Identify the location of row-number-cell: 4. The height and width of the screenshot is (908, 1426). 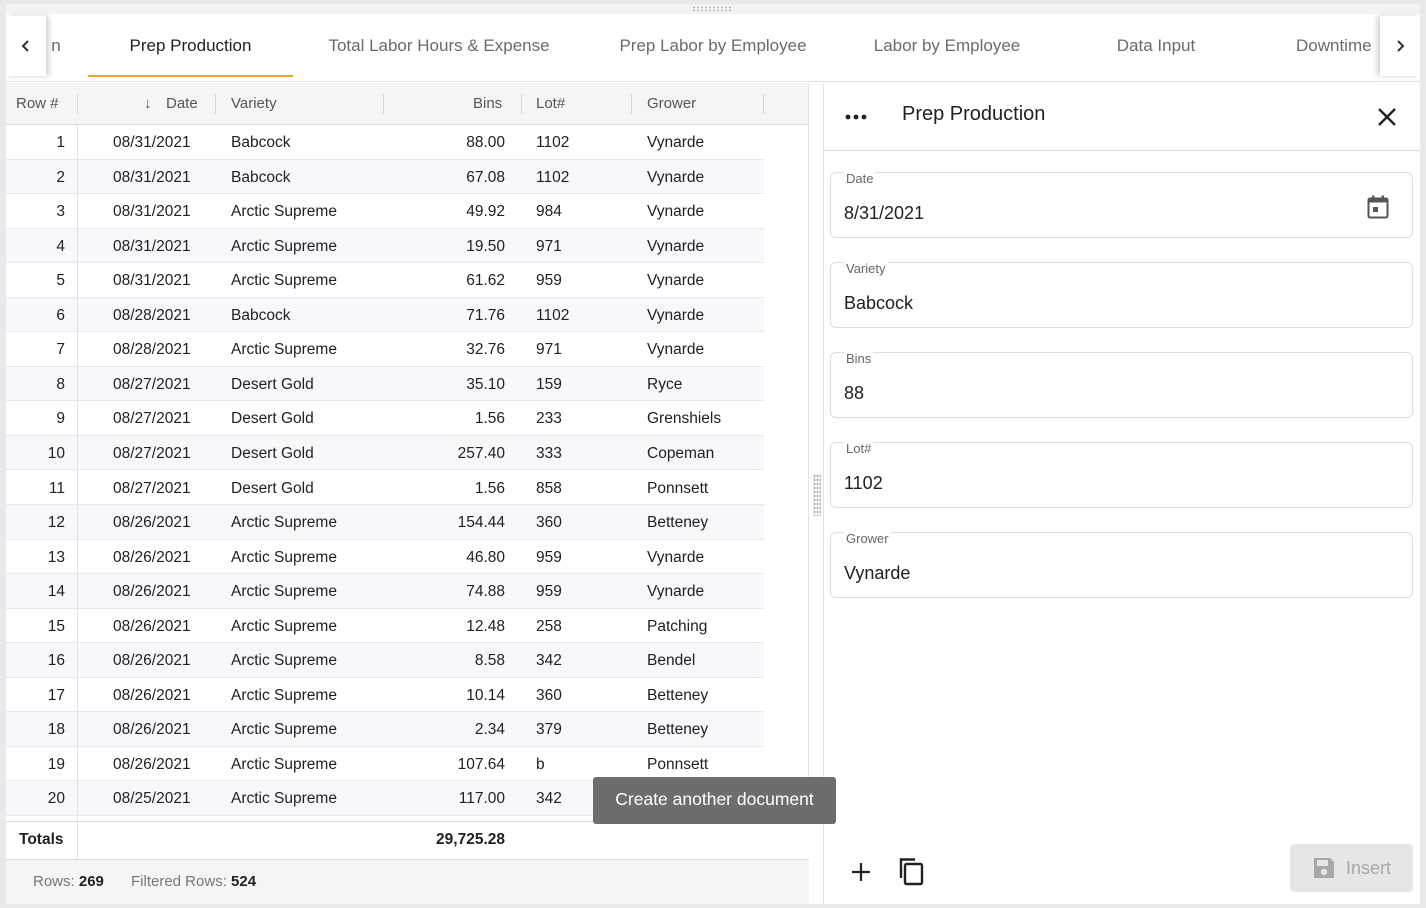
(35, 246).